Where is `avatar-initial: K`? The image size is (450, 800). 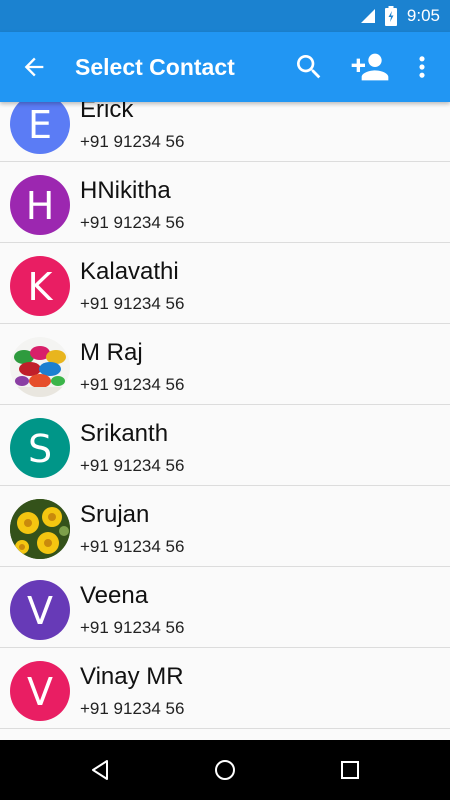 avatar-initial: K is located at coordinates (40, 286).